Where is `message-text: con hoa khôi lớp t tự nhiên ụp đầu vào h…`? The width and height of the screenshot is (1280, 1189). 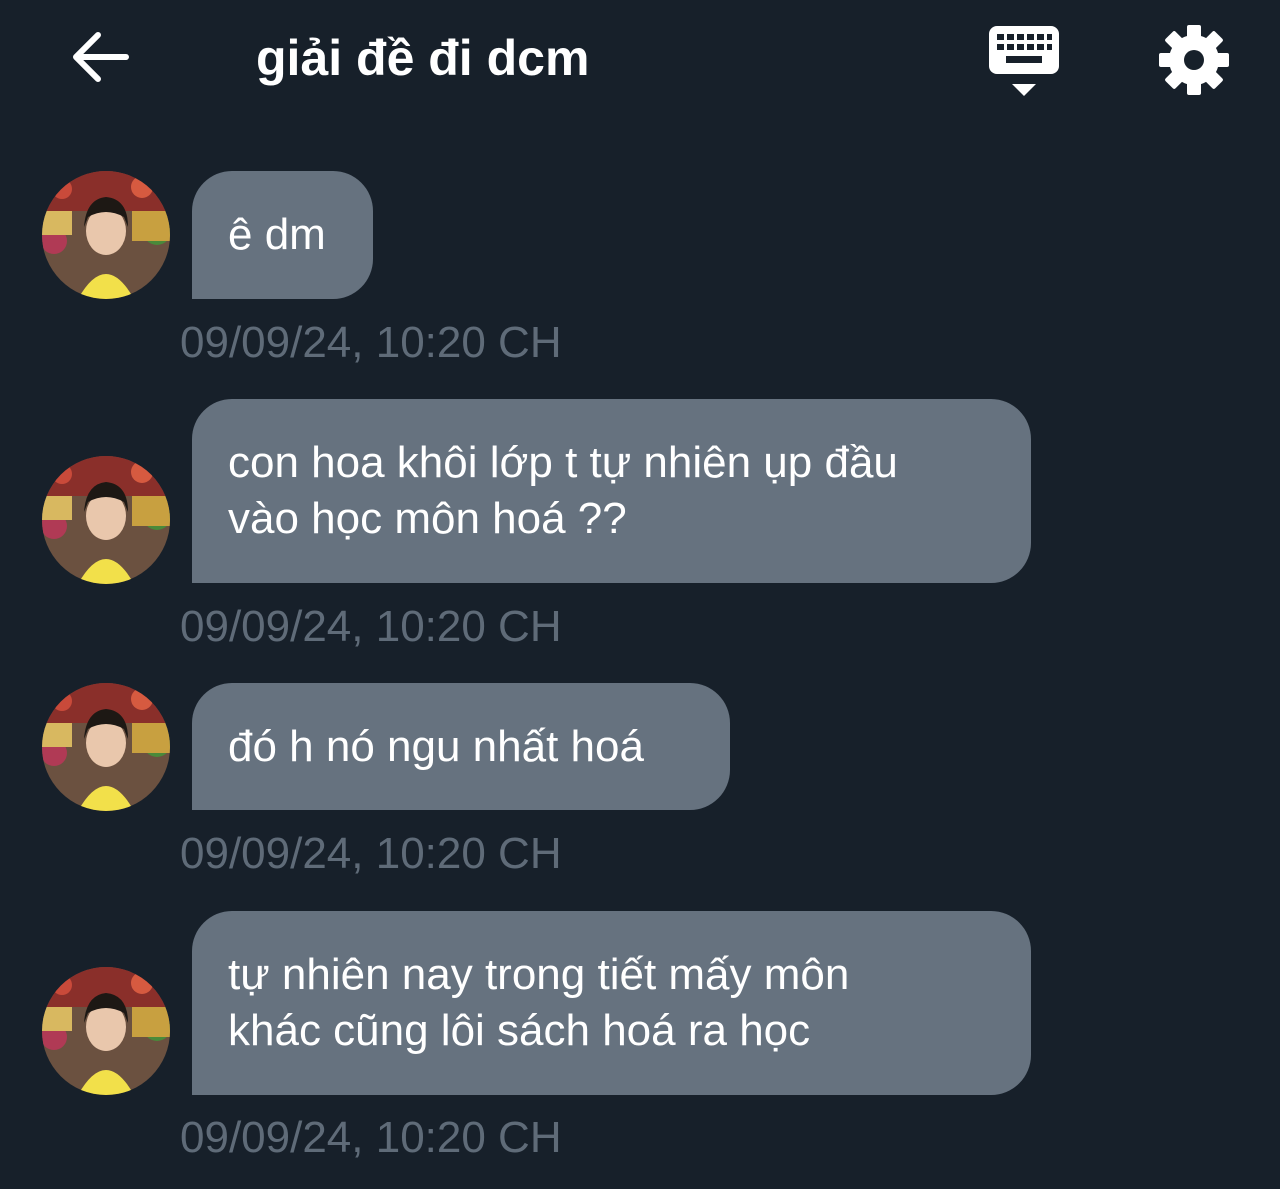 message-text: con hoa khôi lớp t tự nhiên ụp đầu vào h… is located at coordinates (563, 490).